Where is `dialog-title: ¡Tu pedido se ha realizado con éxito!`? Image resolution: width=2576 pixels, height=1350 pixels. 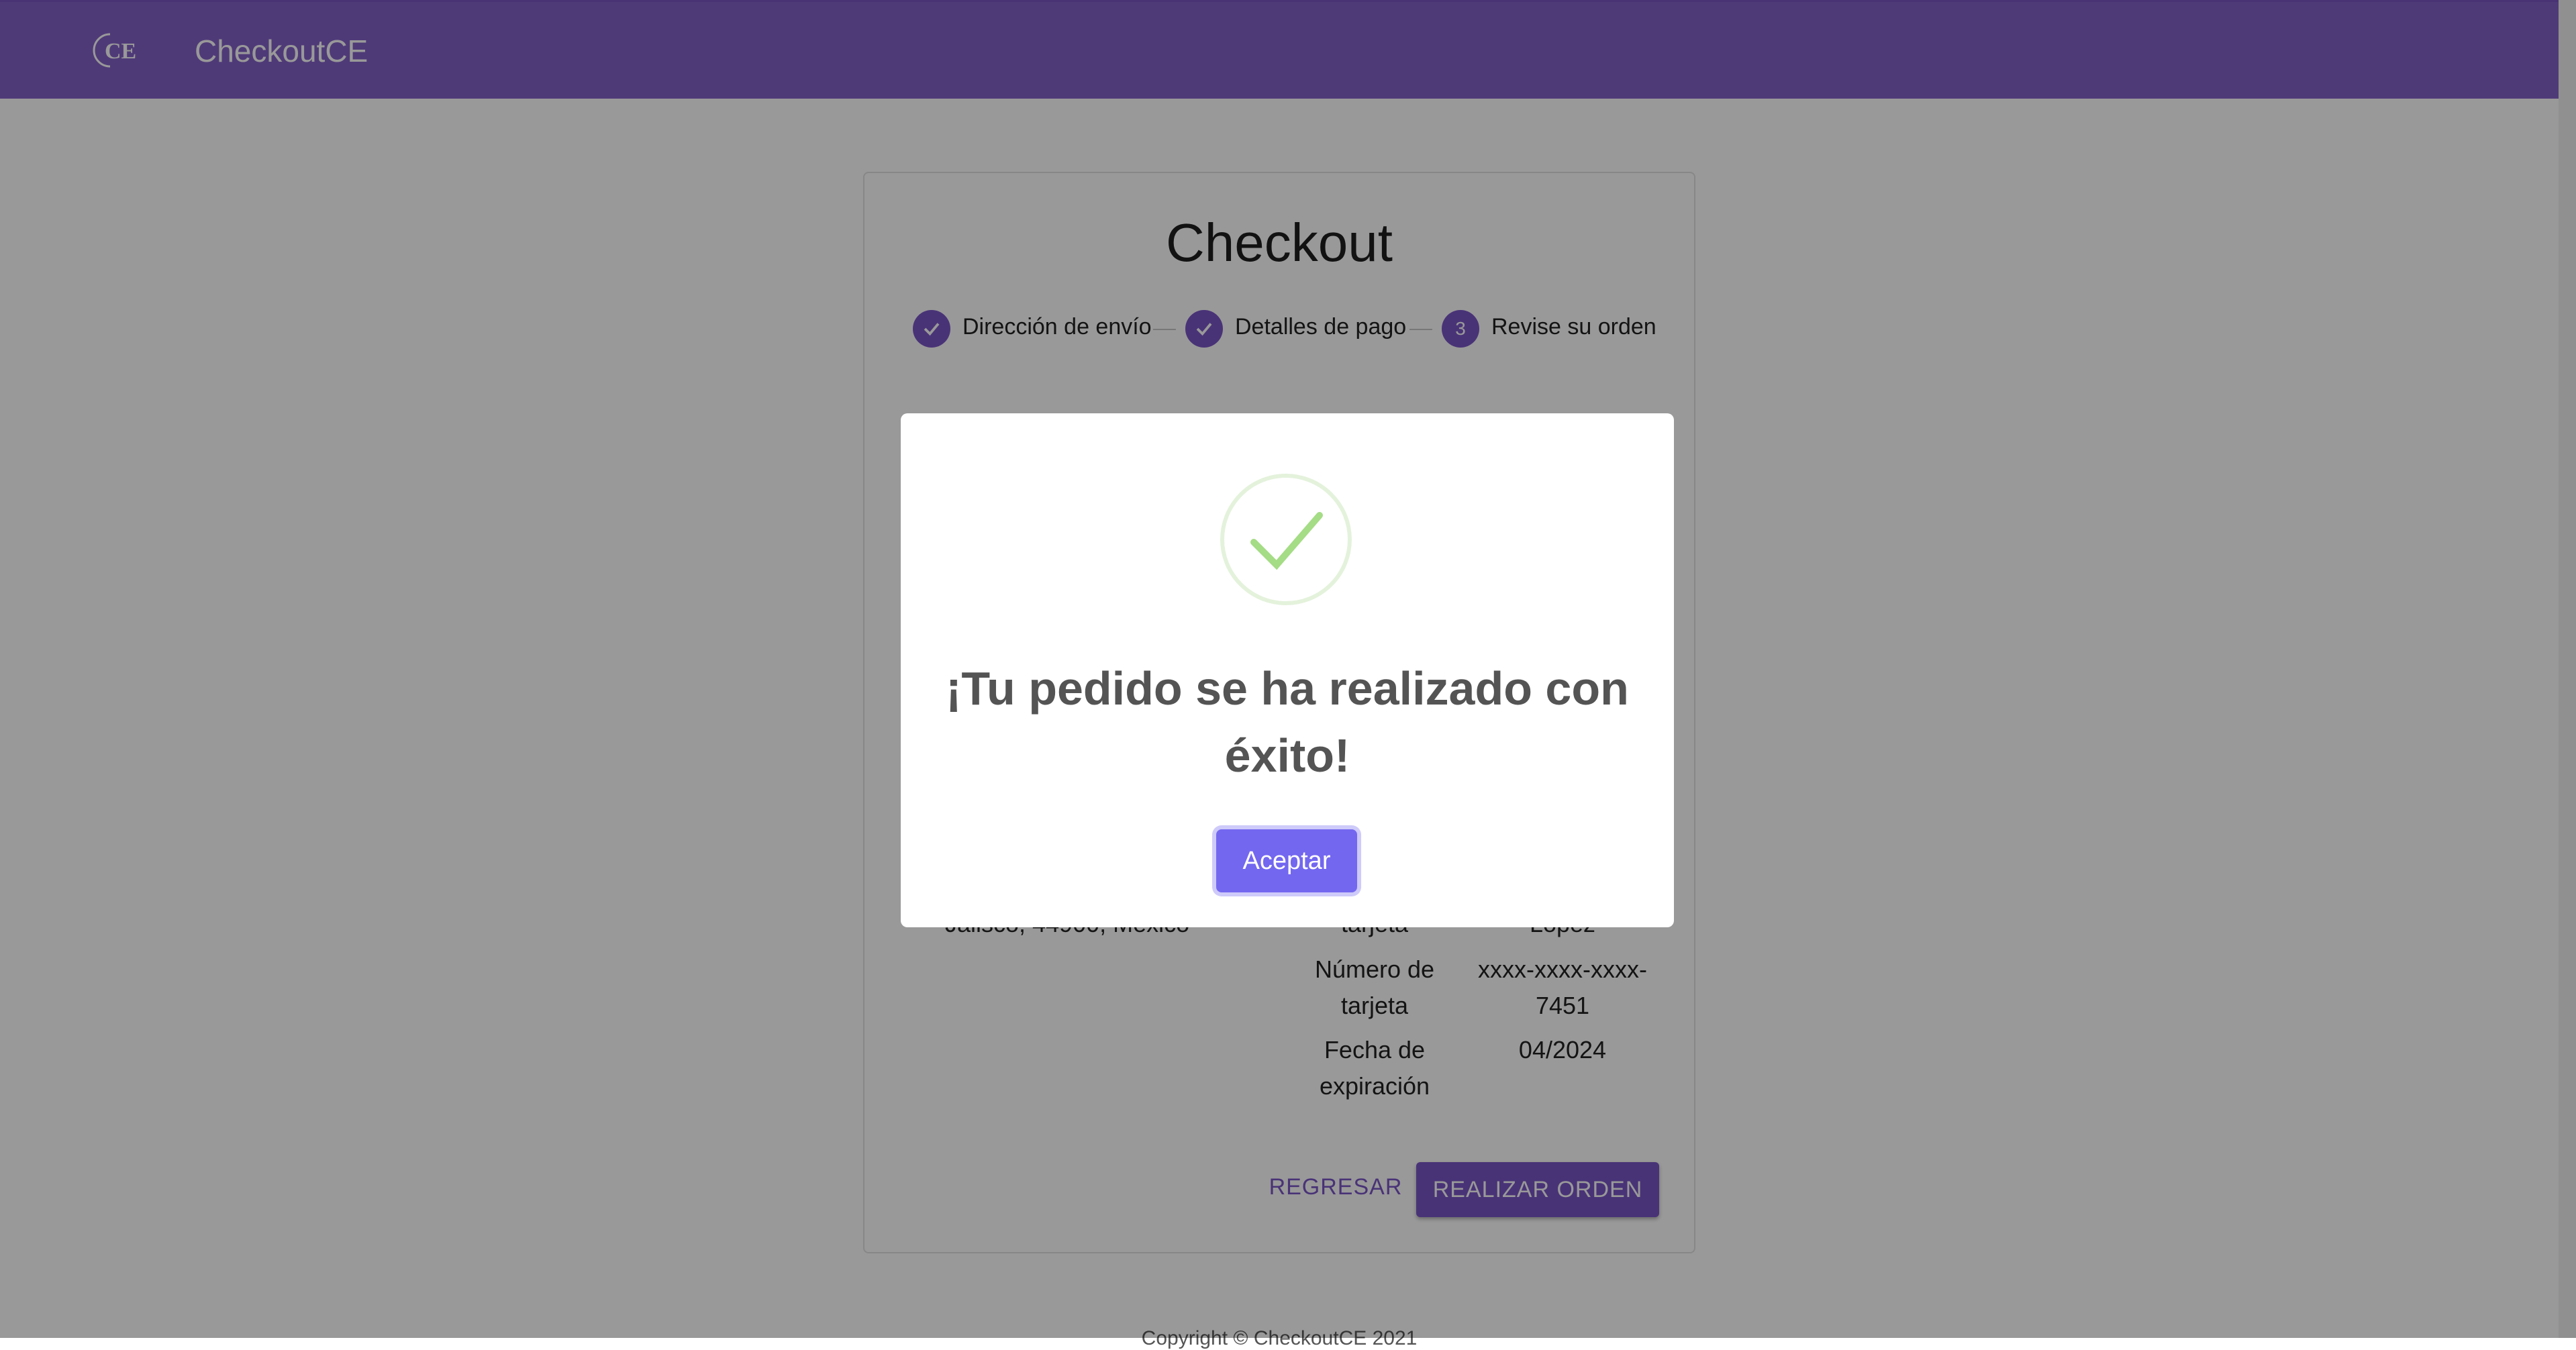
dialog-title: ¡Tu pedido se ha realizado con éxito! is located at coordinates (1287, 722).